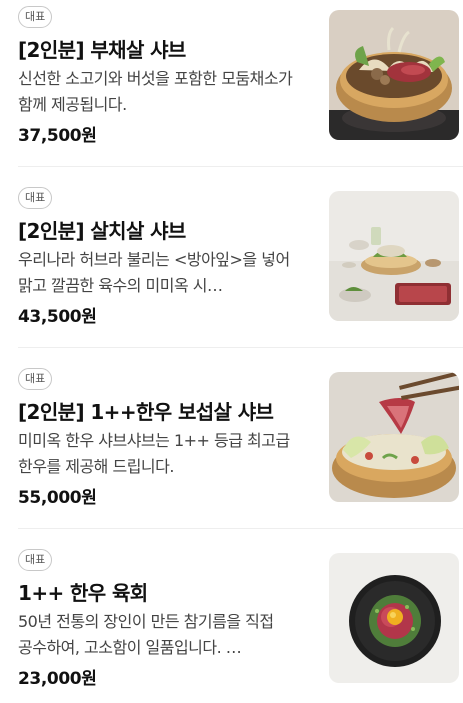 The width and height of the screenshot is (463, 703). Describe the element at coordinates (102, 231) in the screenshot. I see `menu-item-name: [2인분] 살치살 샤브` at that location.